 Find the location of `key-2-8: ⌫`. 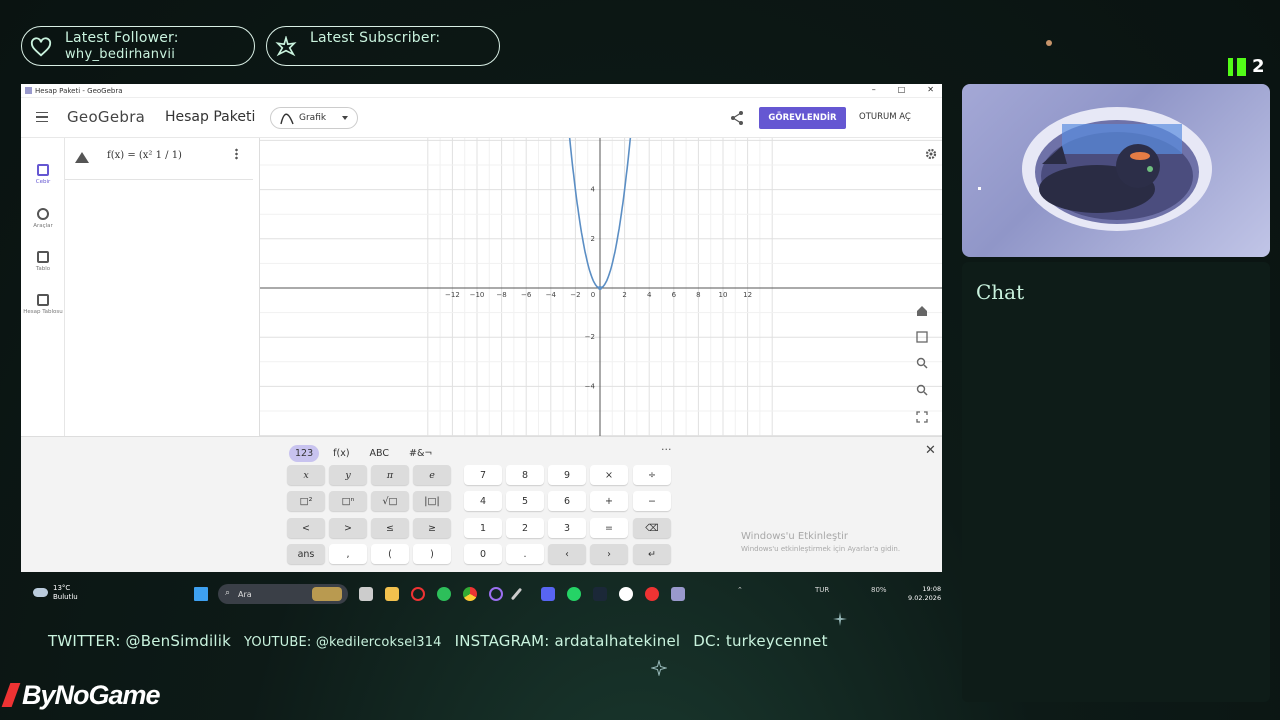

key-2-8: ⌫ is located at coordinates (652, 528).